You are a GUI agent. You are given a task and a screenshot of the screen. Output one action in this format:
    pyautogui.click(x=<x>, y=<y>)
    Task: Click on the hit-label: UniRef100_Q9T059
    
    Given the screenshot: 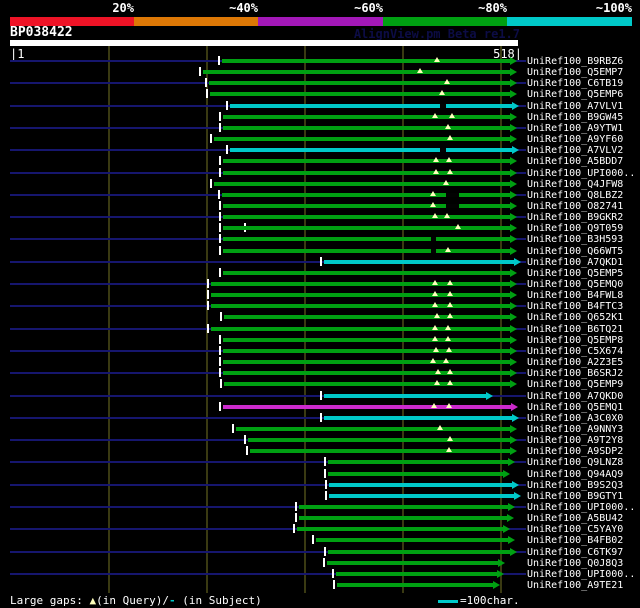 What is the action you would take?
    pyautogui.click(x=575, y=228)
    